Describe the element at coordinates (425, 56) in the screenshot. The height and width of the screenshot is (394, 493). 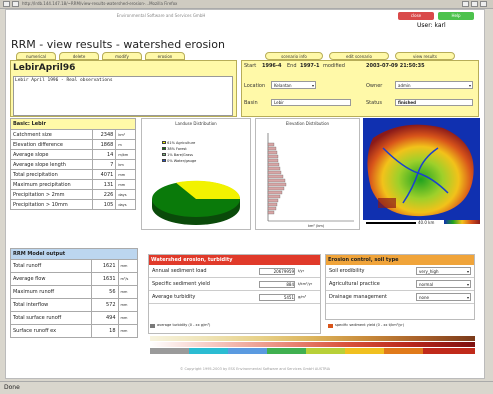
I see `view-results-button: view results` at that location.